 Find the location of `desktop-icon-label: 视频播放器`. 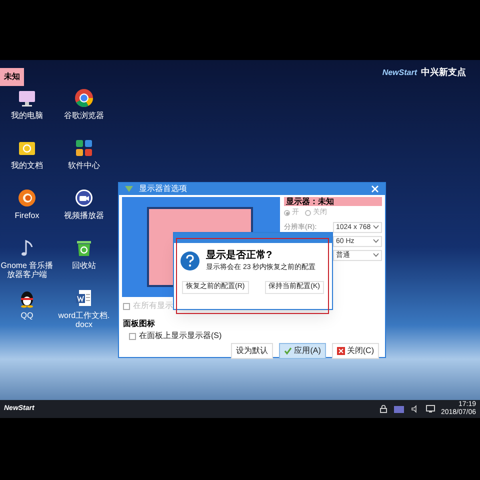

desktop-icon-label: 视频播放器 is located at coordinates (84, 215).